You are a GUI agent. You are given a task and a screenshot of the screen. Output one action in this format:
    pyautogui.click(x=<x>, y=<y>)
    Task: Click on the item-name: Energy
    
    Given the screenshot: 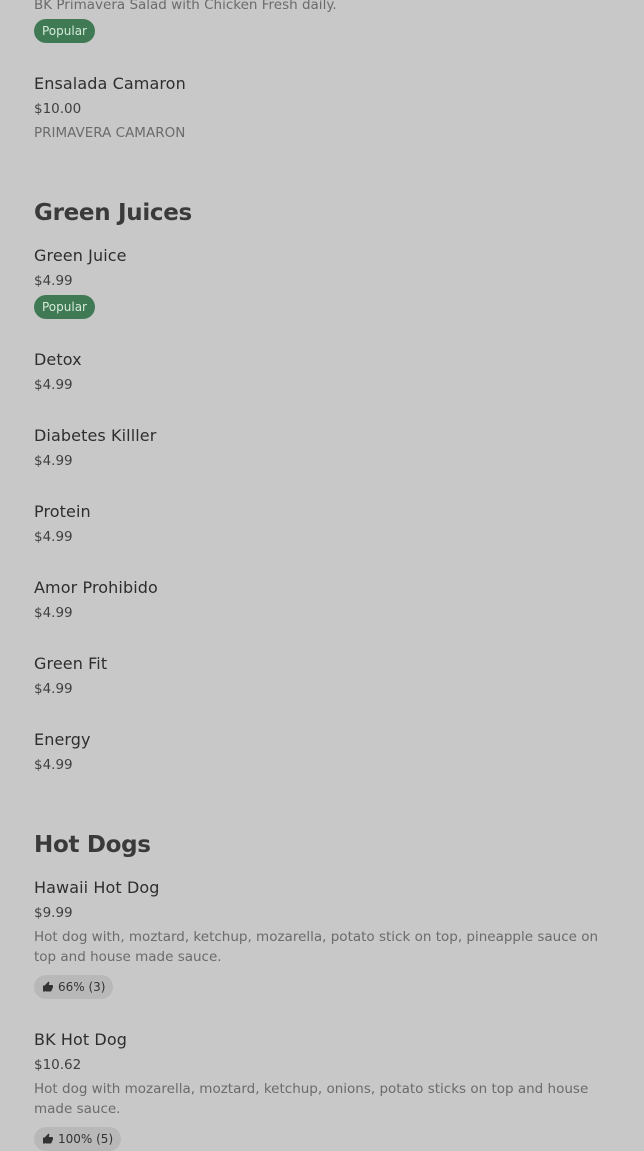 What is the action you would take?
    pyautogui.click(x=62, y=739)
    